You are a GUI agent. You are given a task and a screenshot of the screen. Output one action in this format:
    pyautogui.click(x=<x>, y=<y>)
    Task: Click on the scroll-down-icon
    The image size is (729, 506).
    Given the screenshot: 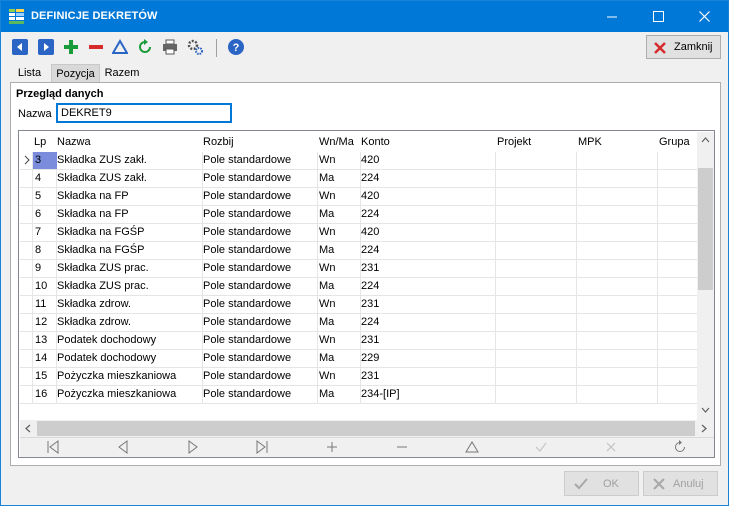 What is the action you would take?
    pyautogui.click(x=705, y=410)
    